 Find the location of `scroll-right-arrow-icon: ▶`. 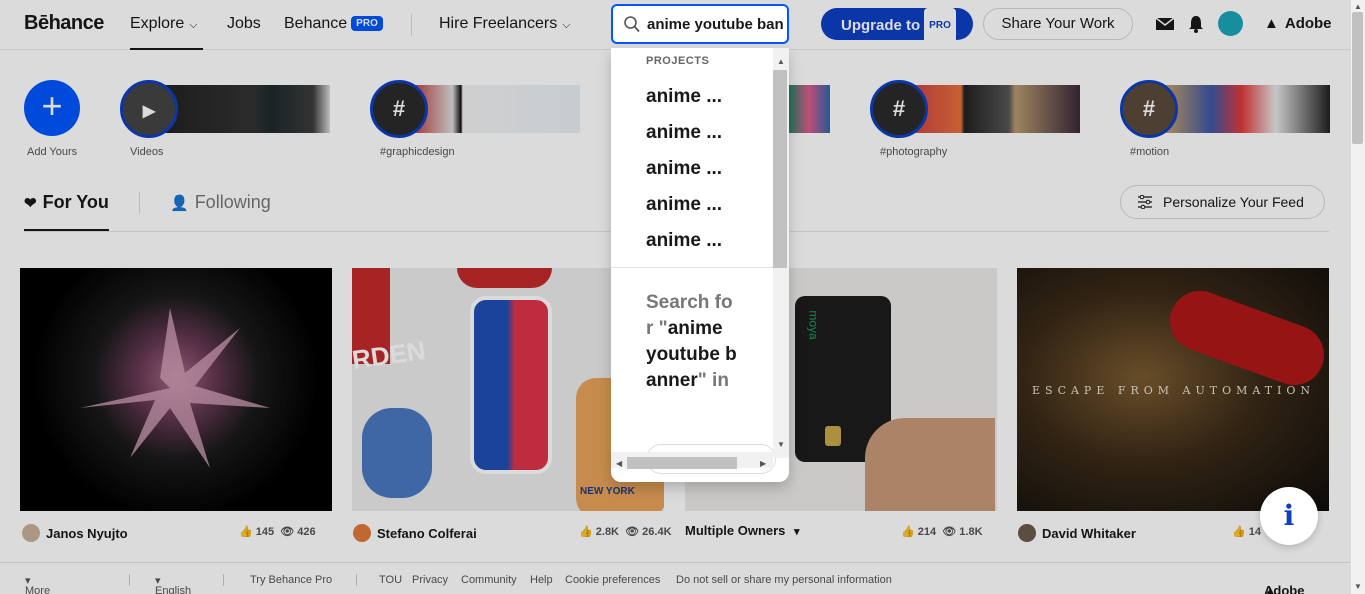

scroll-right-arrow-icon: ▶ is located at coordinates (763, 463).